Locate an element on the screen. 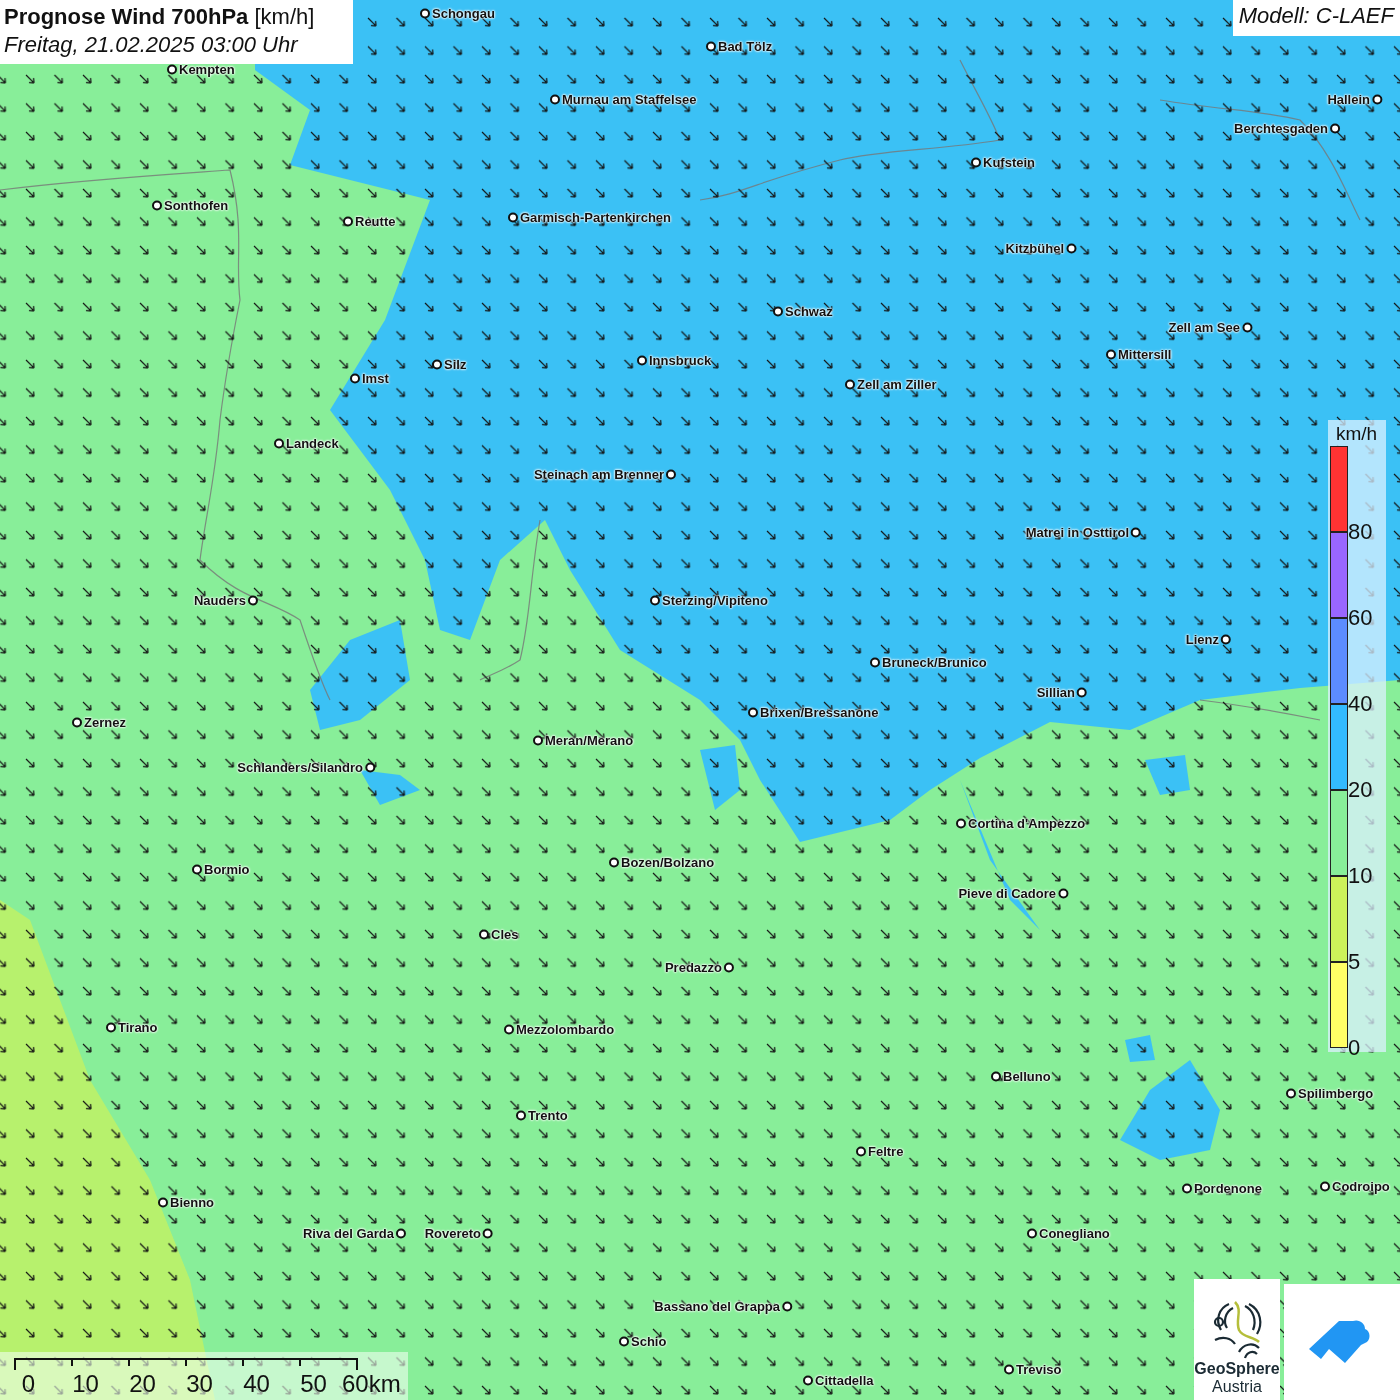 The image size is (1400, 1400). city-label: Landeck is located at coordinates (312, 443).